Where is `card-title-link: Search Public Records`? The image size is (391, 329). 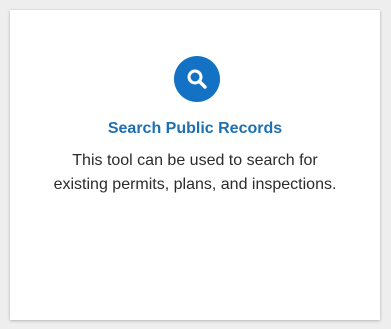
card-title-link: Search Public Records is located at coordinates (195, 129).